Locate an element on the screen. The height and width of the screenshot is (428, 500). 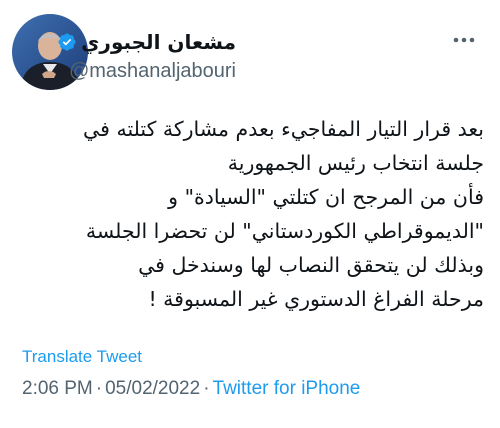
tweet-text-line: جلسة انتخاب رئيس الجمهورية is located at coordinates (355, 163).